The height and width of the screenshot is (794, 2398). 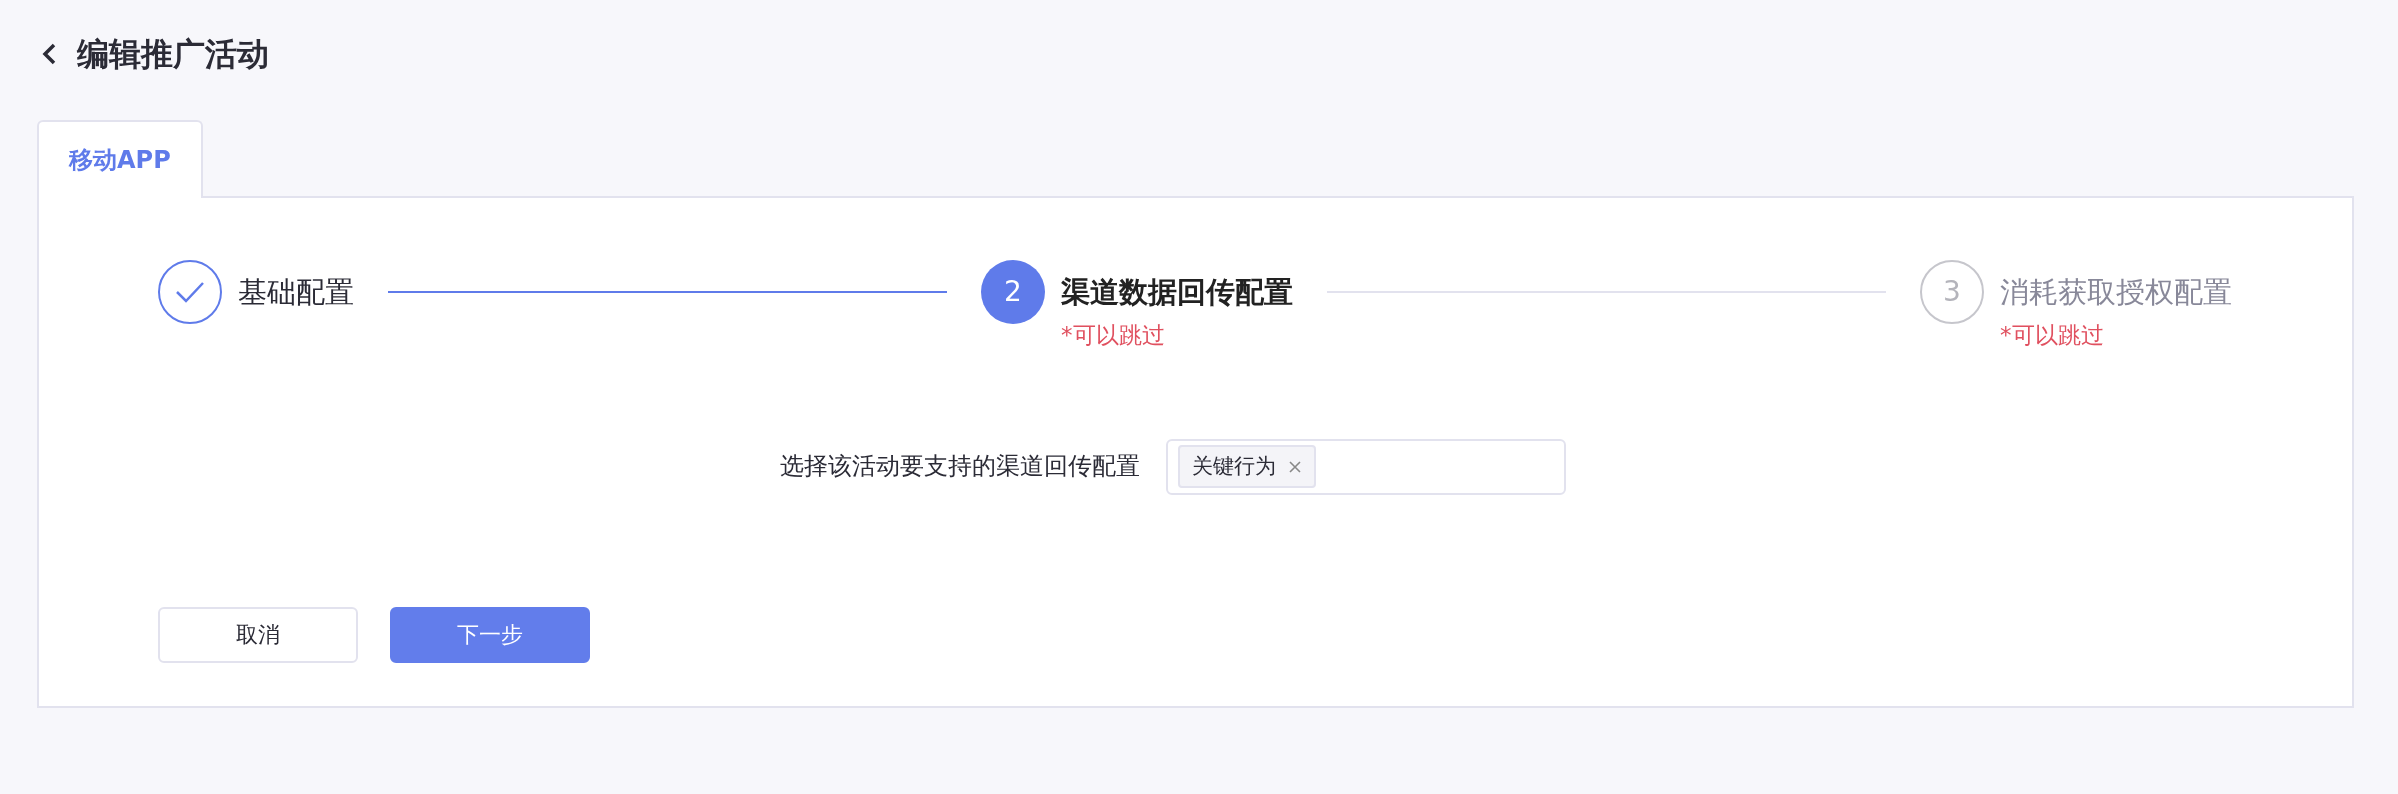 What do you see at coordinates (173, 54) in the screenshot?
I see `page-title: 编辑推广活动` at bounding box center [173, 54].